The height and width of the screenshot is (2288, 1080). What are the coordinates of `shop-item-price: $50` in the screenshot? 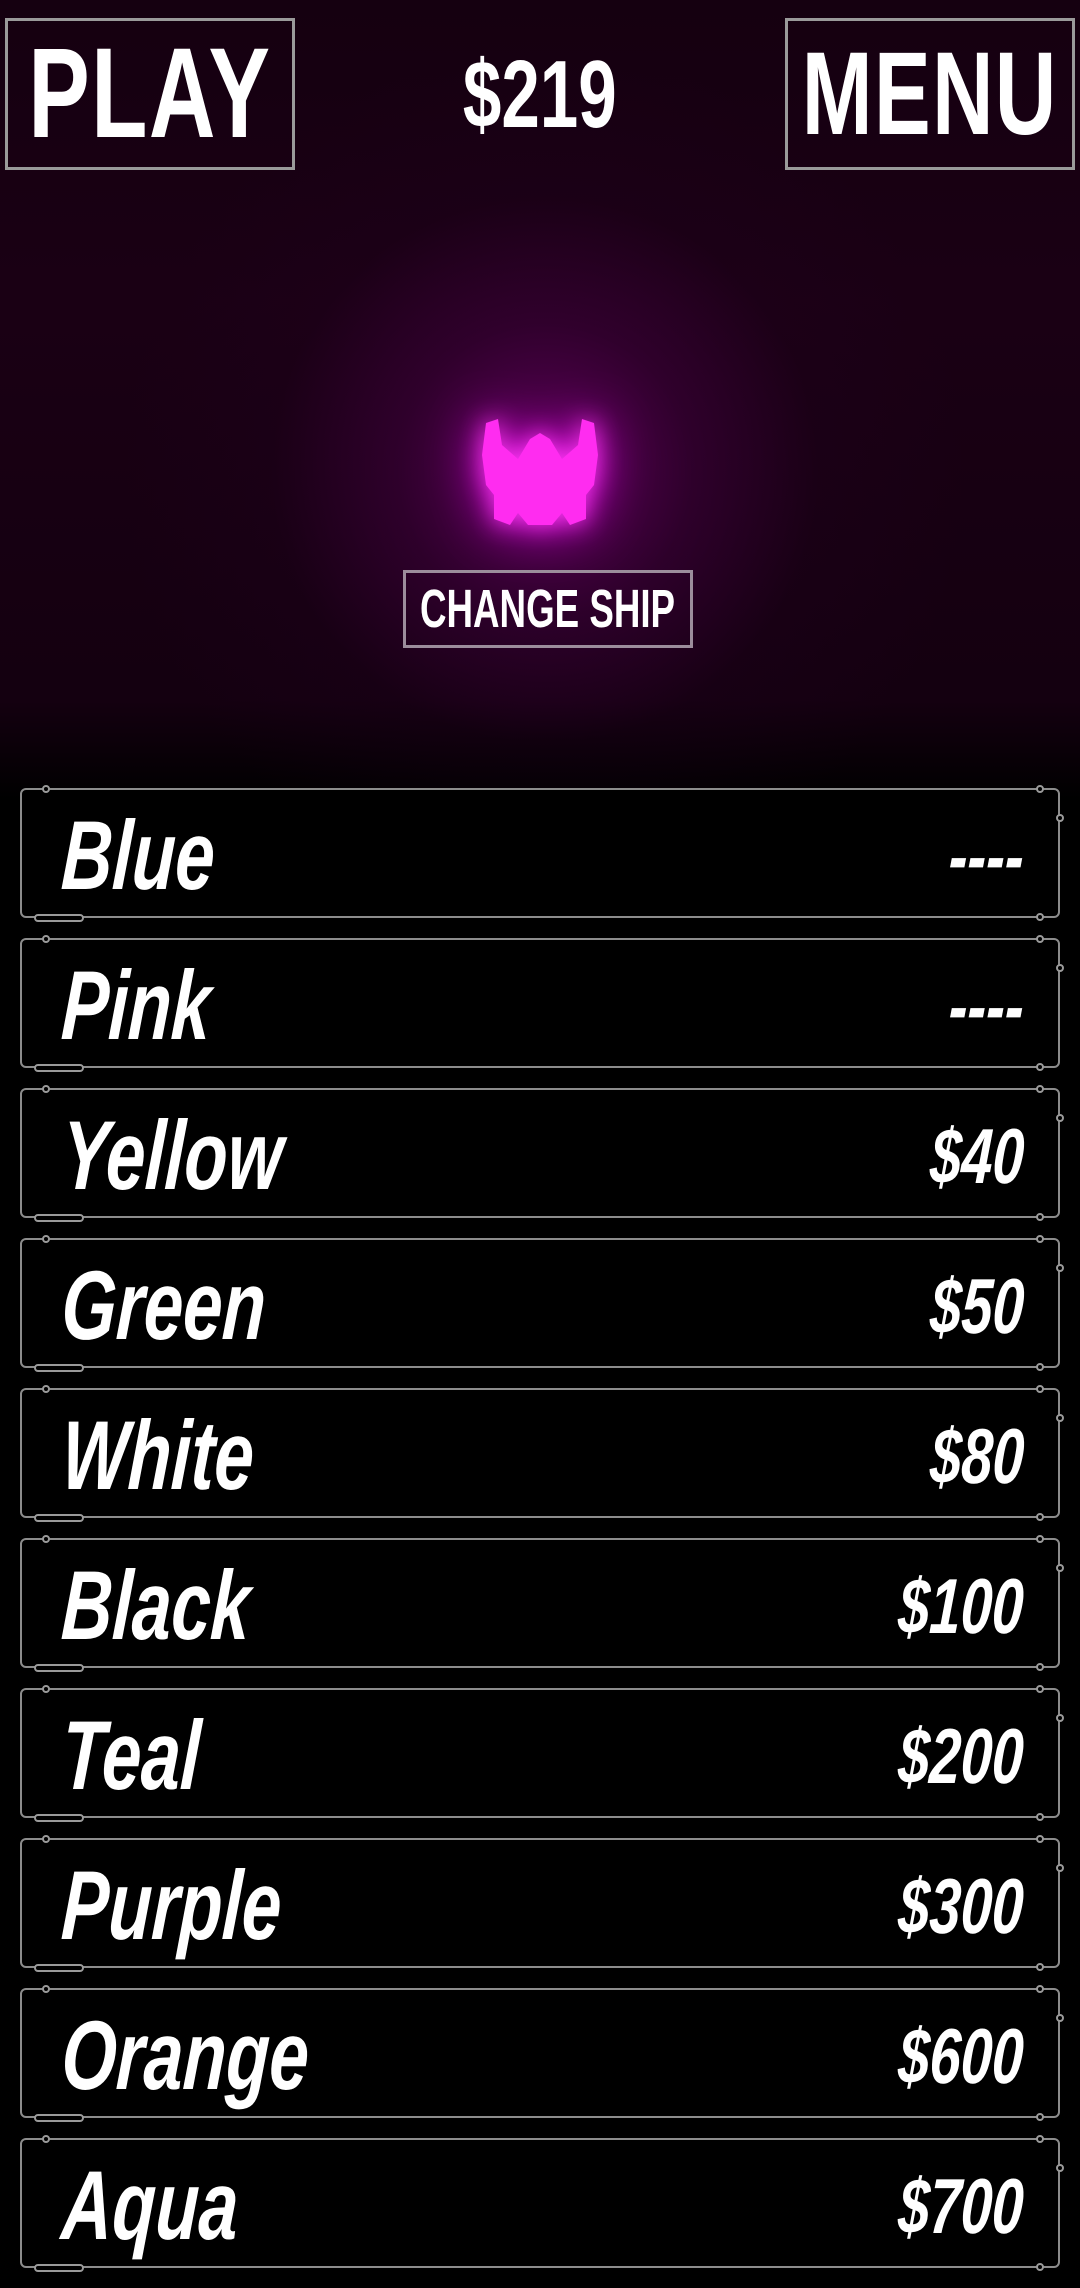 It's located at (977, 1306).